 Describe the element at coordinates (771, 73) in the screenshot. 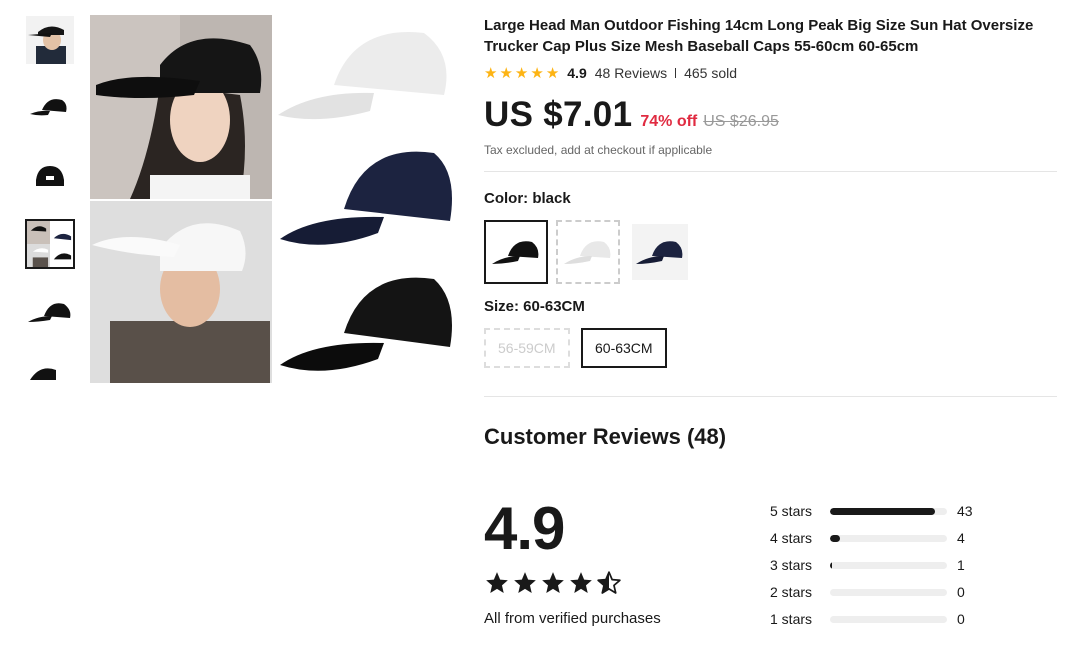

I see `rating-row: ★ ★ ★ ★ ★ 4.9 48 Reviews 465 sold` at that location.